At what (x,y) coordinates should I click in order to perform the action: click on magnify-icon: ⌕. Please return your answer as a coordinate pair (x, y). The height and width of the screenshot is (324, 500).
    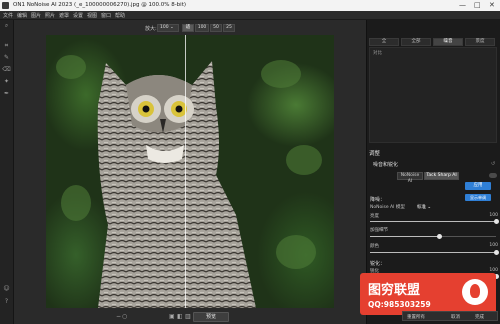
    Looking at the image, I should click on (6, 26).